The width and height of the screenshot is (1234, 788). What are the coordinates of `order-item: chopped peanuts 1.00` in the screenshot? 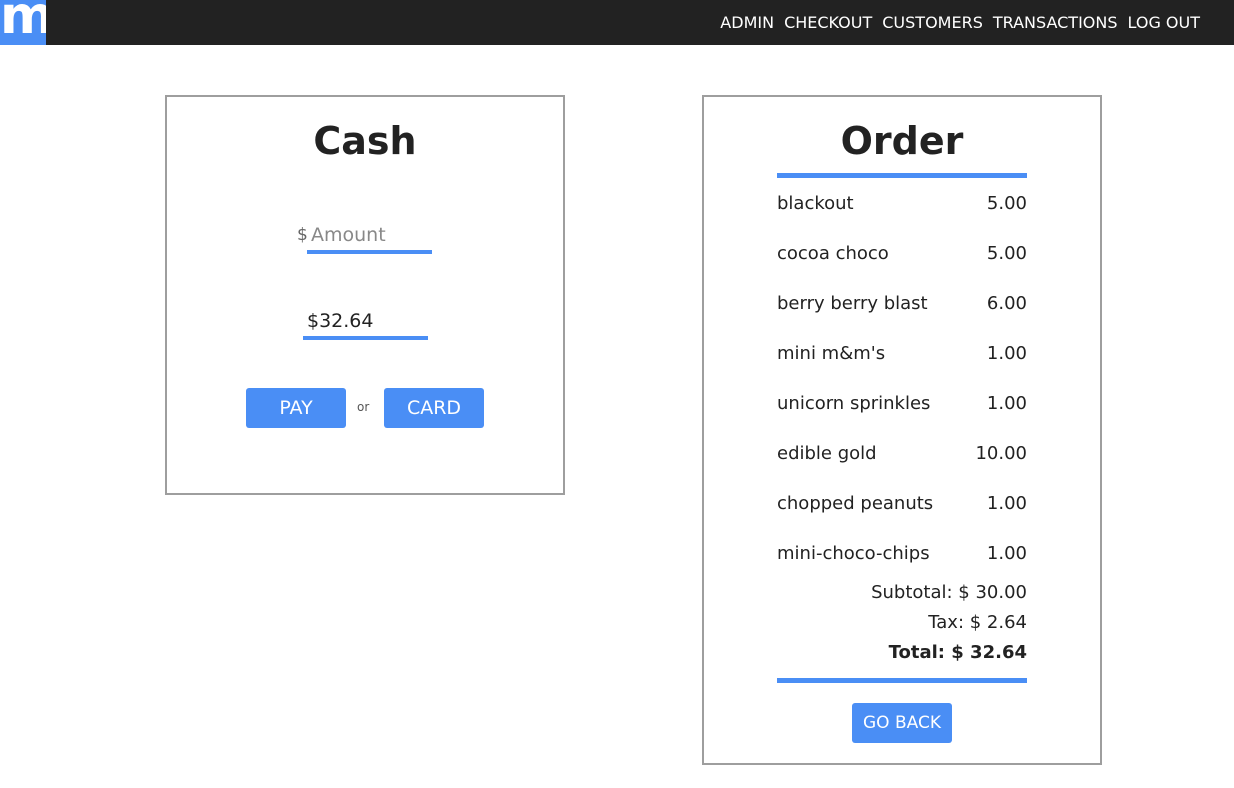 It's located at (902, 505).